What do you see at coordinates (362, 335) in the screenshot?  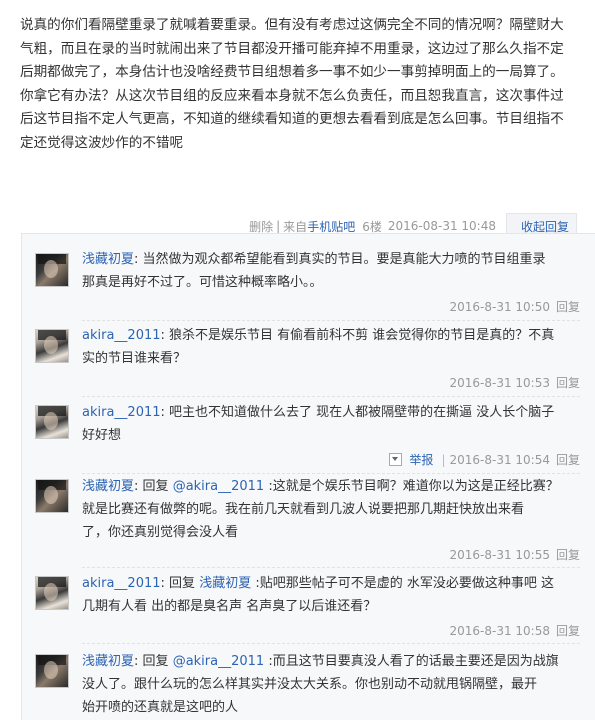 I see `reply-line: 狼杀不是娱乐节目 有偷看前科不剪 谁会觉得你的节目是真的？不真` at bounding box center [362, 335].